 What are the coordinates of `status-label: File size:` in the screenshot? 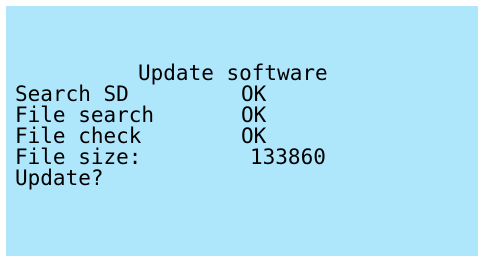 It's located at (78, 157).